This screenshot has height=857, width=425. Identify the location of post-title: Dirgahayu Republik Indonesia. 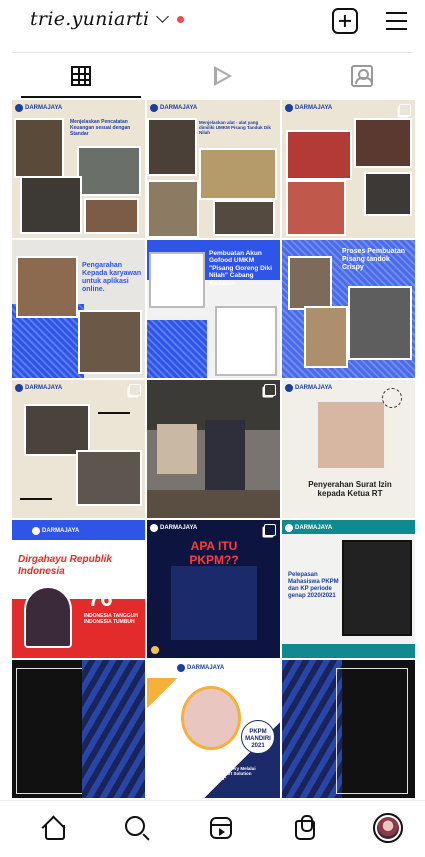
(65, 565).